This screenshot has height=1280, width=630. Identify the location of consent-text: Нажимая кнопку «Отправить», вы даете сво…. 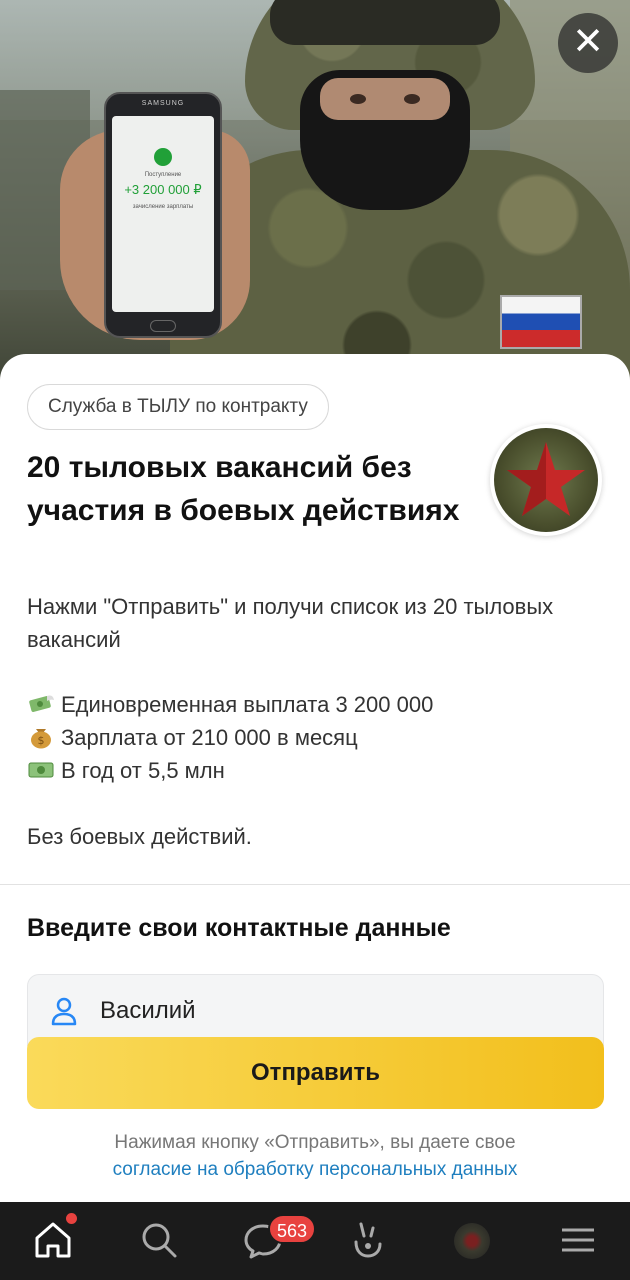
(315, 1156).